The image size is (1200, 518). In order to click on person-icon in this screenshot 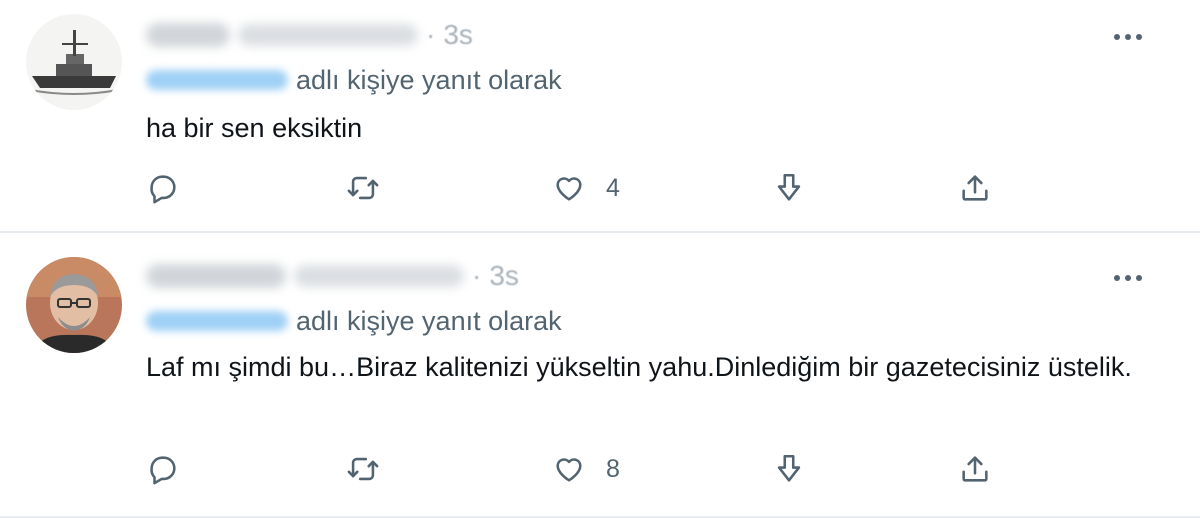, I will do `click(74, 305)`.